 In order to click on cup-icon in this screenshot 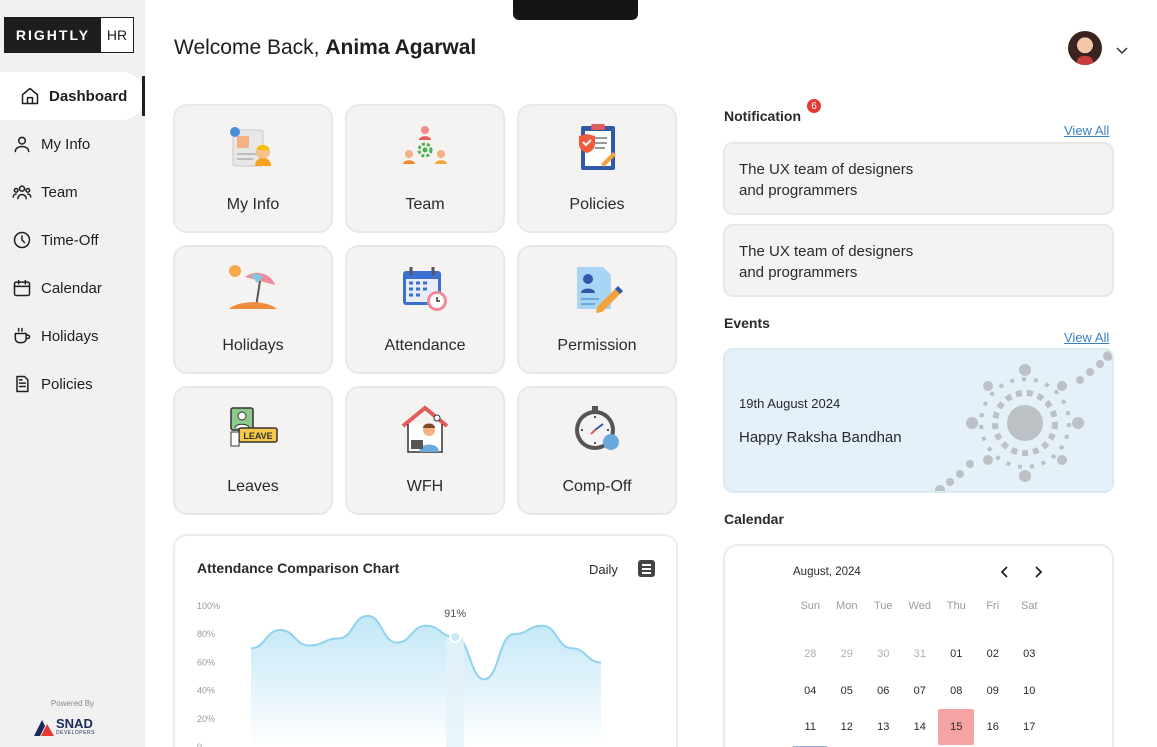, I will do `click(22, 335)`.